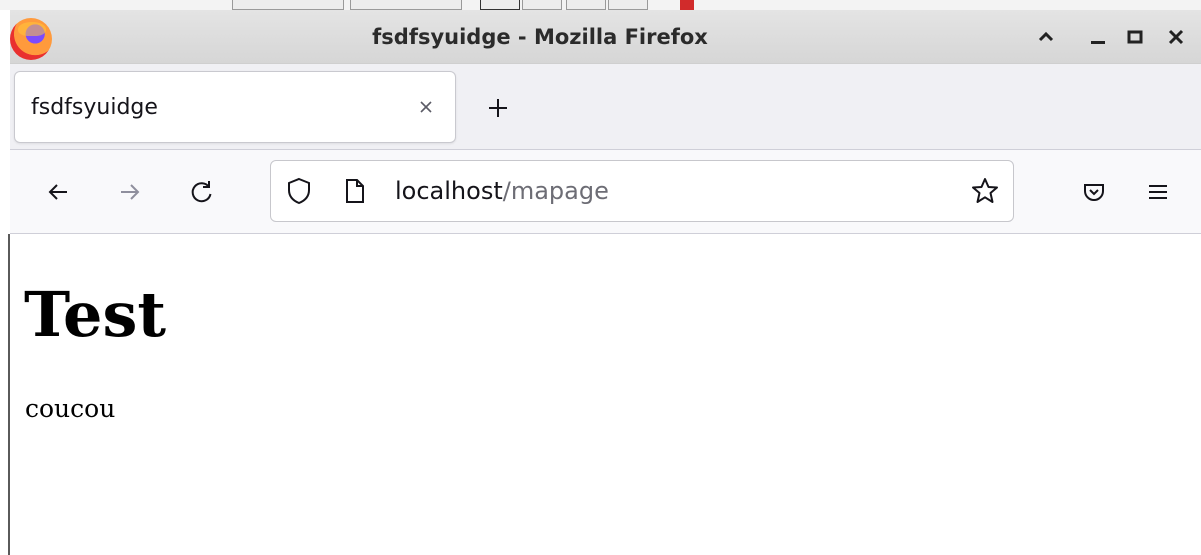  What do you see at coordinates (540, 37) in the screenshot?
I see `window-title: fsdfsyuidge - Mozilla Firefox` at bounding box center [540, 37].